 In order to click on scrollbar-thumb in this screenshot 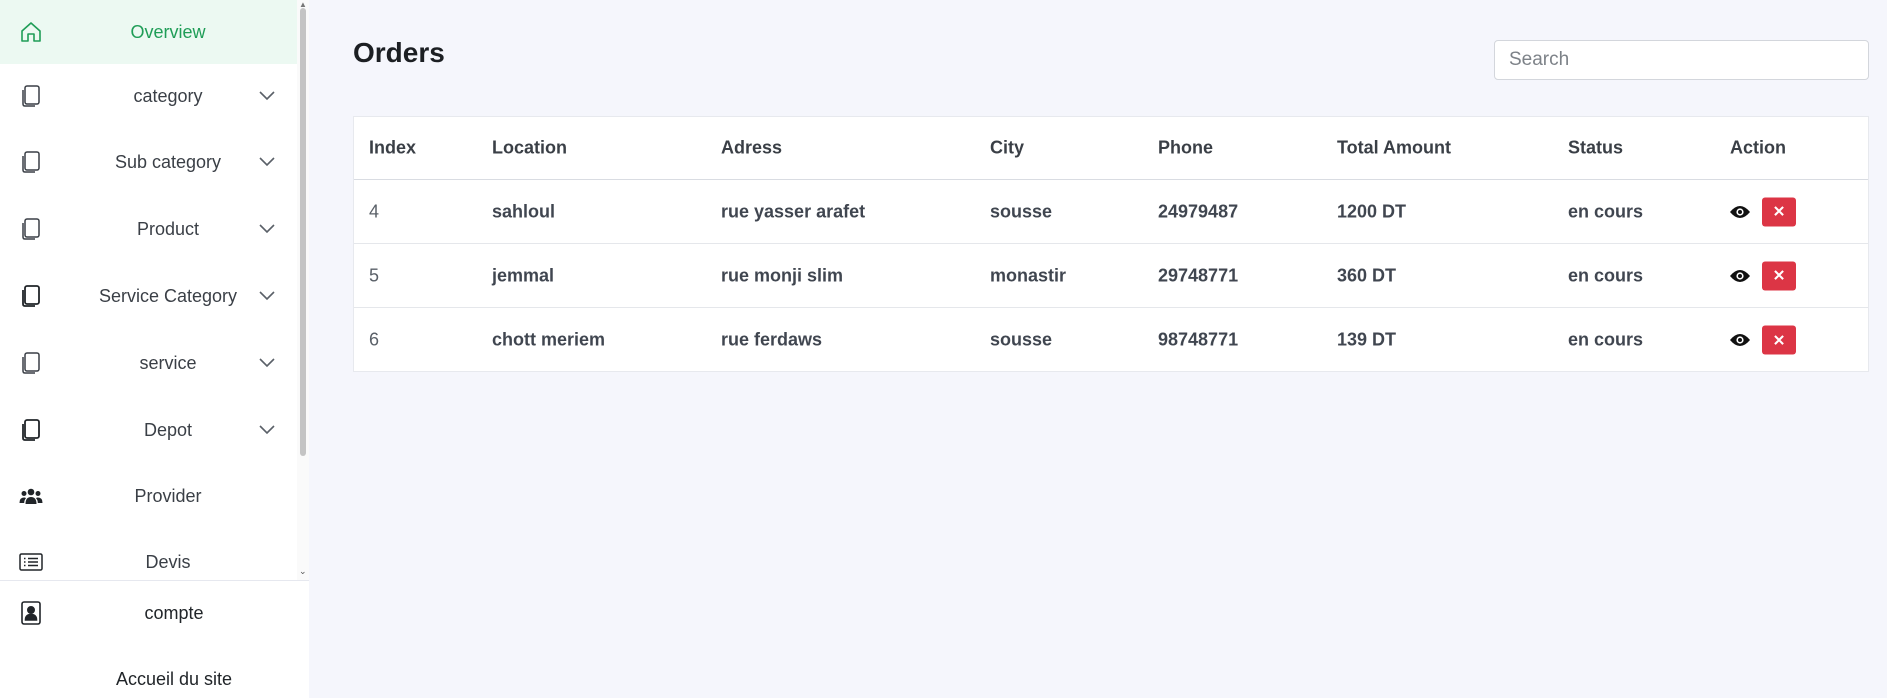, I will do `click(303, 232)`.